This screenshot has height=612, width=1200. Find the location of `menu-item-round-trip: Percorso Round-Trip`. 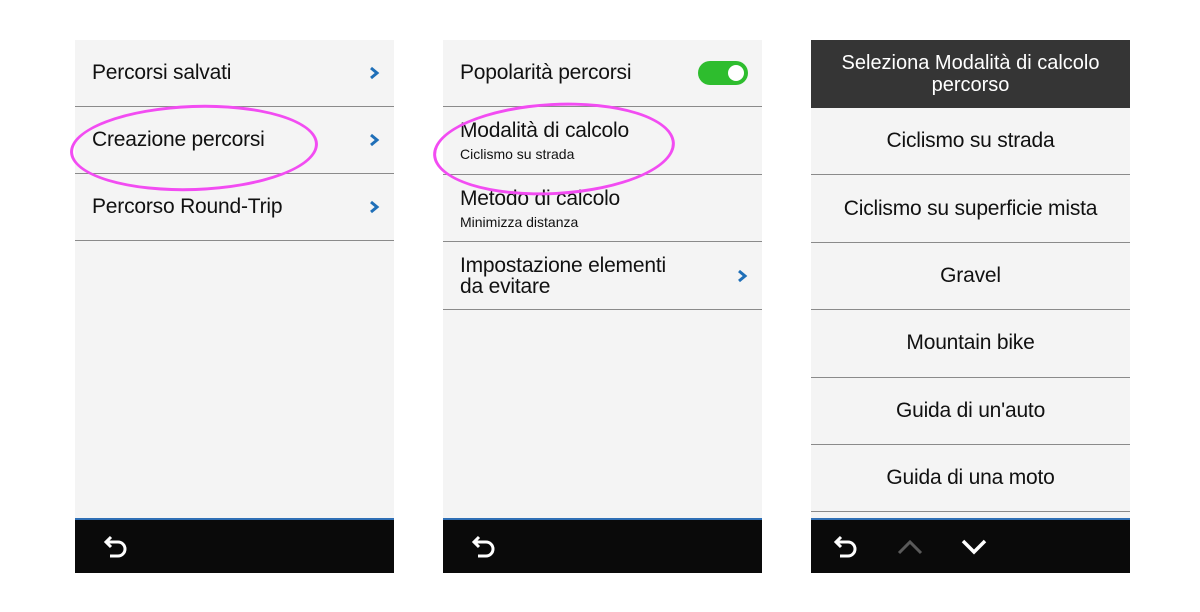

menu-item-round-trip: Percorso Round-Trip is located at coordinates (234, 207).